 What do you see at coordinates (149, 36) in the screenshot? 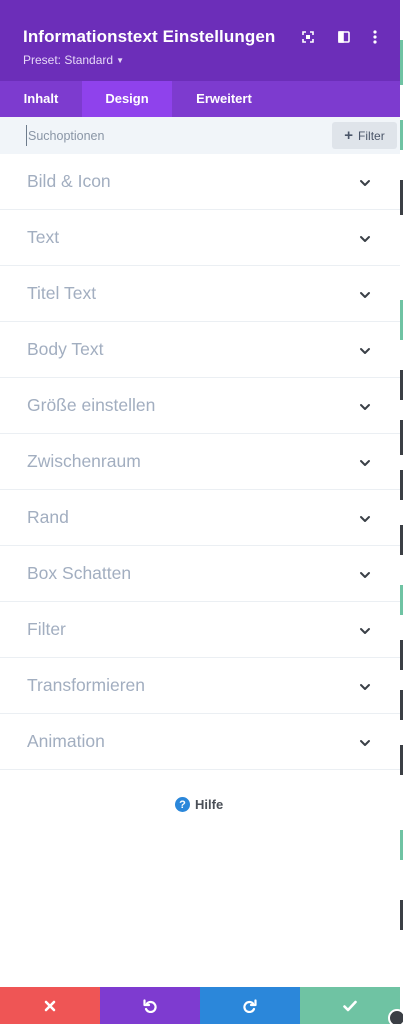
I see `panel-title: Informationstext Einstellungen` at bounding box center [149, 36].